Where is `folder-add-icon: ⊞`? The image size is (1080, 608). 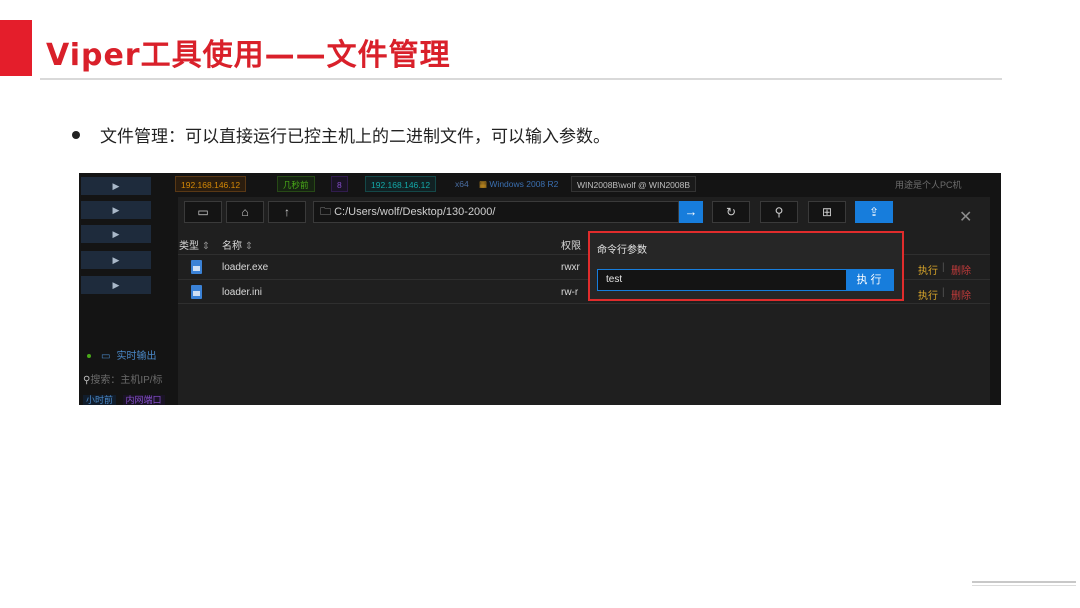
folder-add-icon: ⊞ is located at coordinates (827, 212).